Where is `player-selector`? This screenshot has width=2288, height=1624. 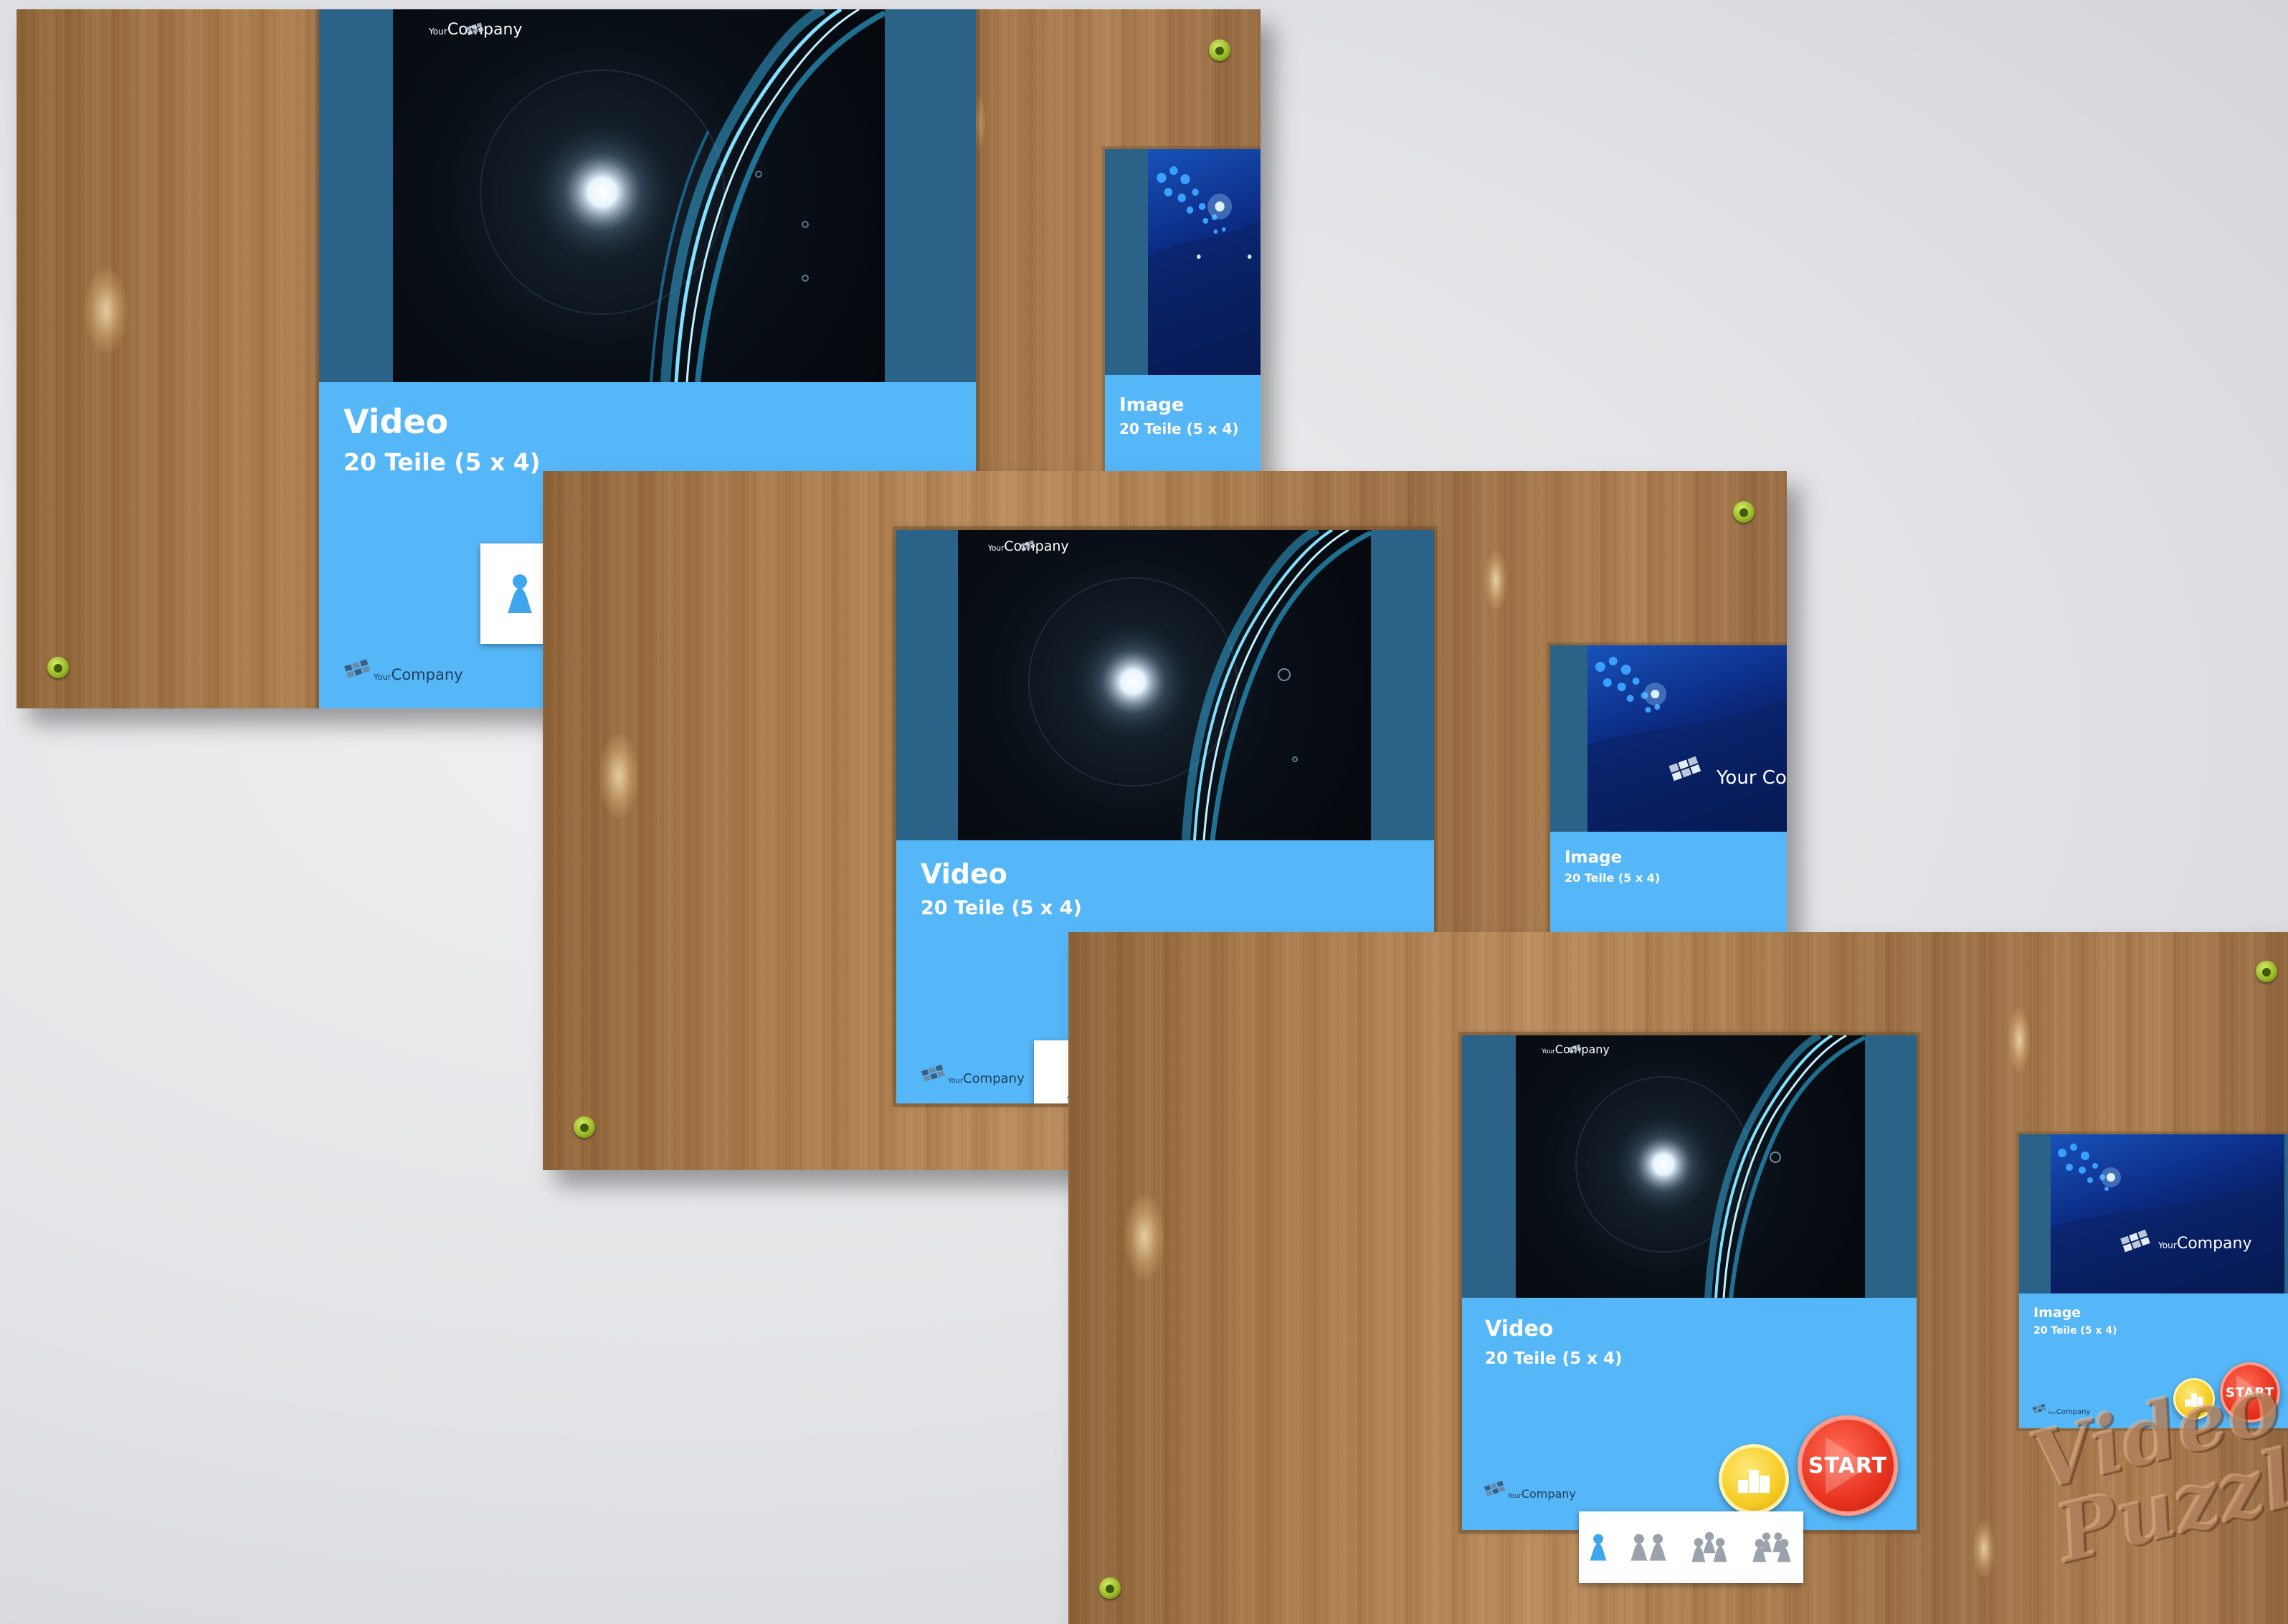 player-selector is located at coordinates (1691, 1547).